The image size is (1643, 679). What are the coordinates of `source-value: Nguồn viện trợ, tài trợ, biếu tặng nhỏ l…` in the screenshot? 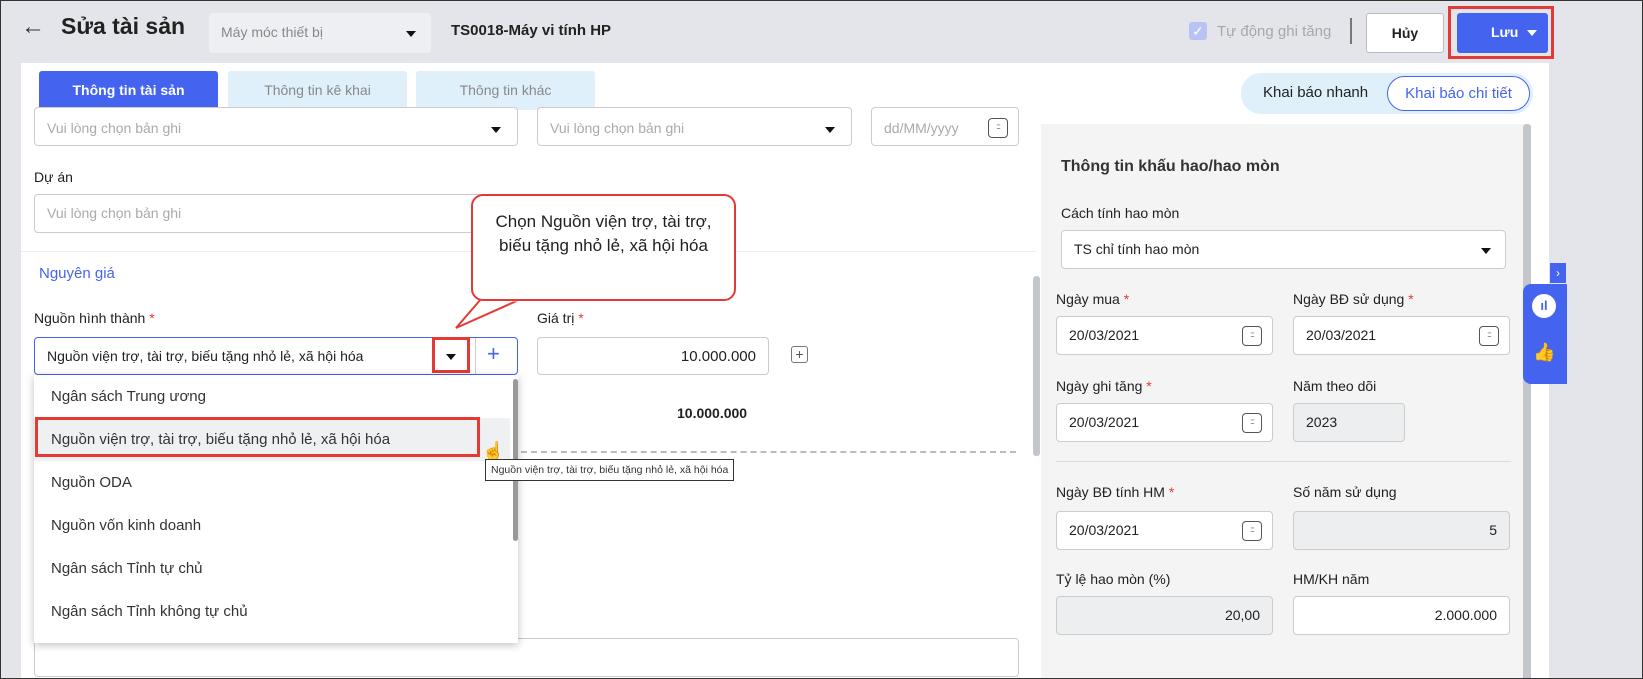 It's located at (205, 356).